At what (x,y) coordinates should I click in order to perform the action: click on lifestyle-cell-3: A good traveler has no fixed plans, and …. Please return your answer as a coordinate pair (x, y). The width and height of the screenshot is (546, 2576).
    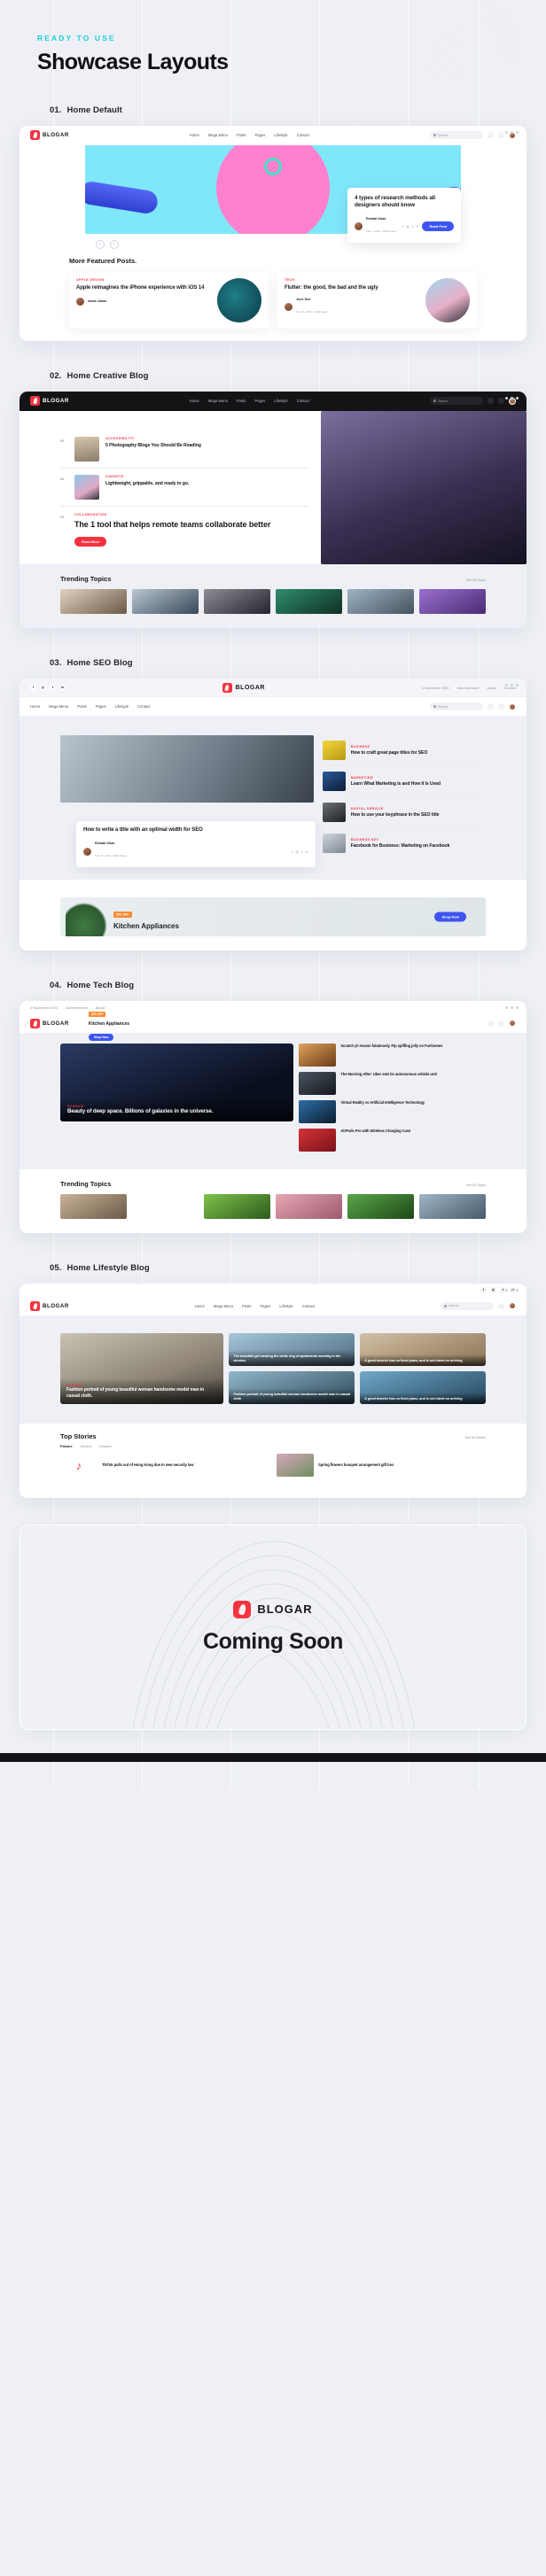
    Looking at the image, I should click on (423, 1350).